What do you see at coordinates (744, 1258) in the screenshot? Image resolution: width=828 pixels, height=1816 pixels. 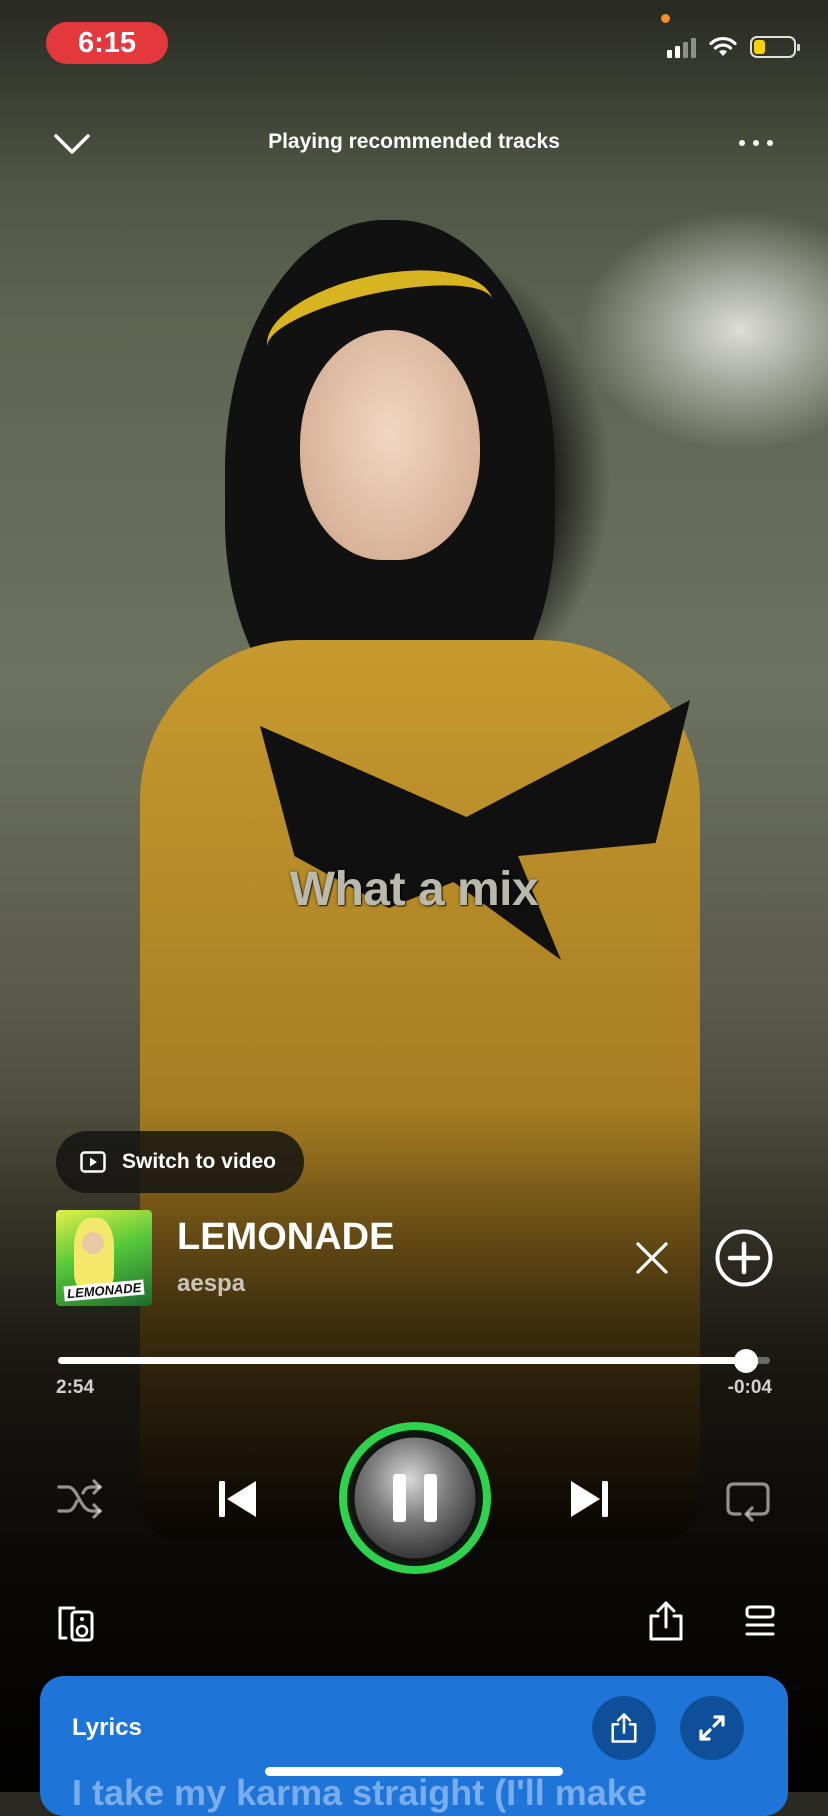 I see `plus-circle-icon` at bounding box center [744, 1258].